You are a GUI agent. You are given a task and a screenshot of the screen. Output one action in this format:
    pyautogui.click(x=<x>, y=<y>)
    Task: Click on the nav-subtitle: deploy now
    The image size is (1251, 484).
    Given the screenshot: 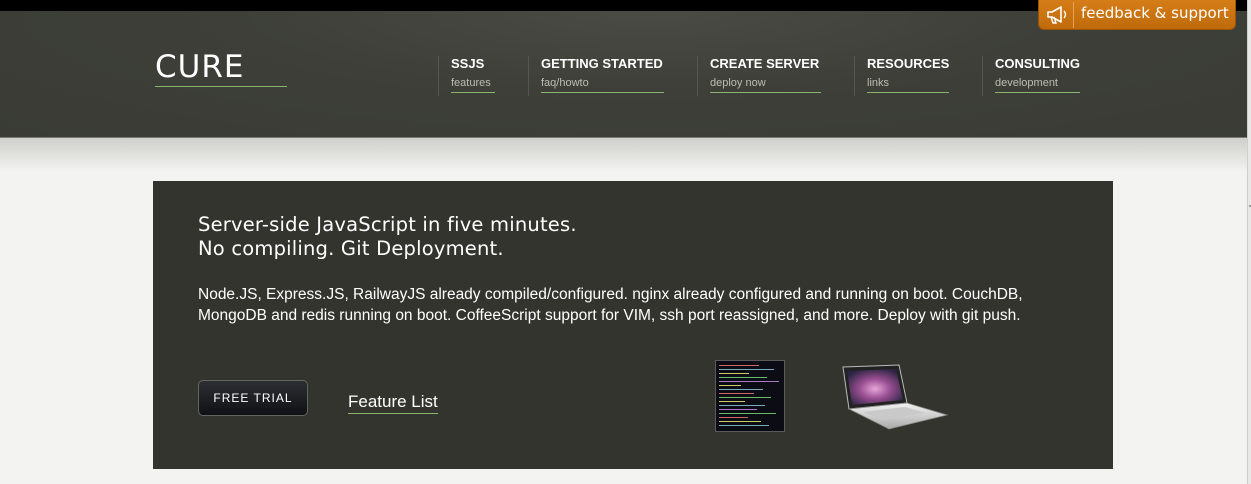 What is the action you would take?
    pyautogui.click(x=738, y=83)
    